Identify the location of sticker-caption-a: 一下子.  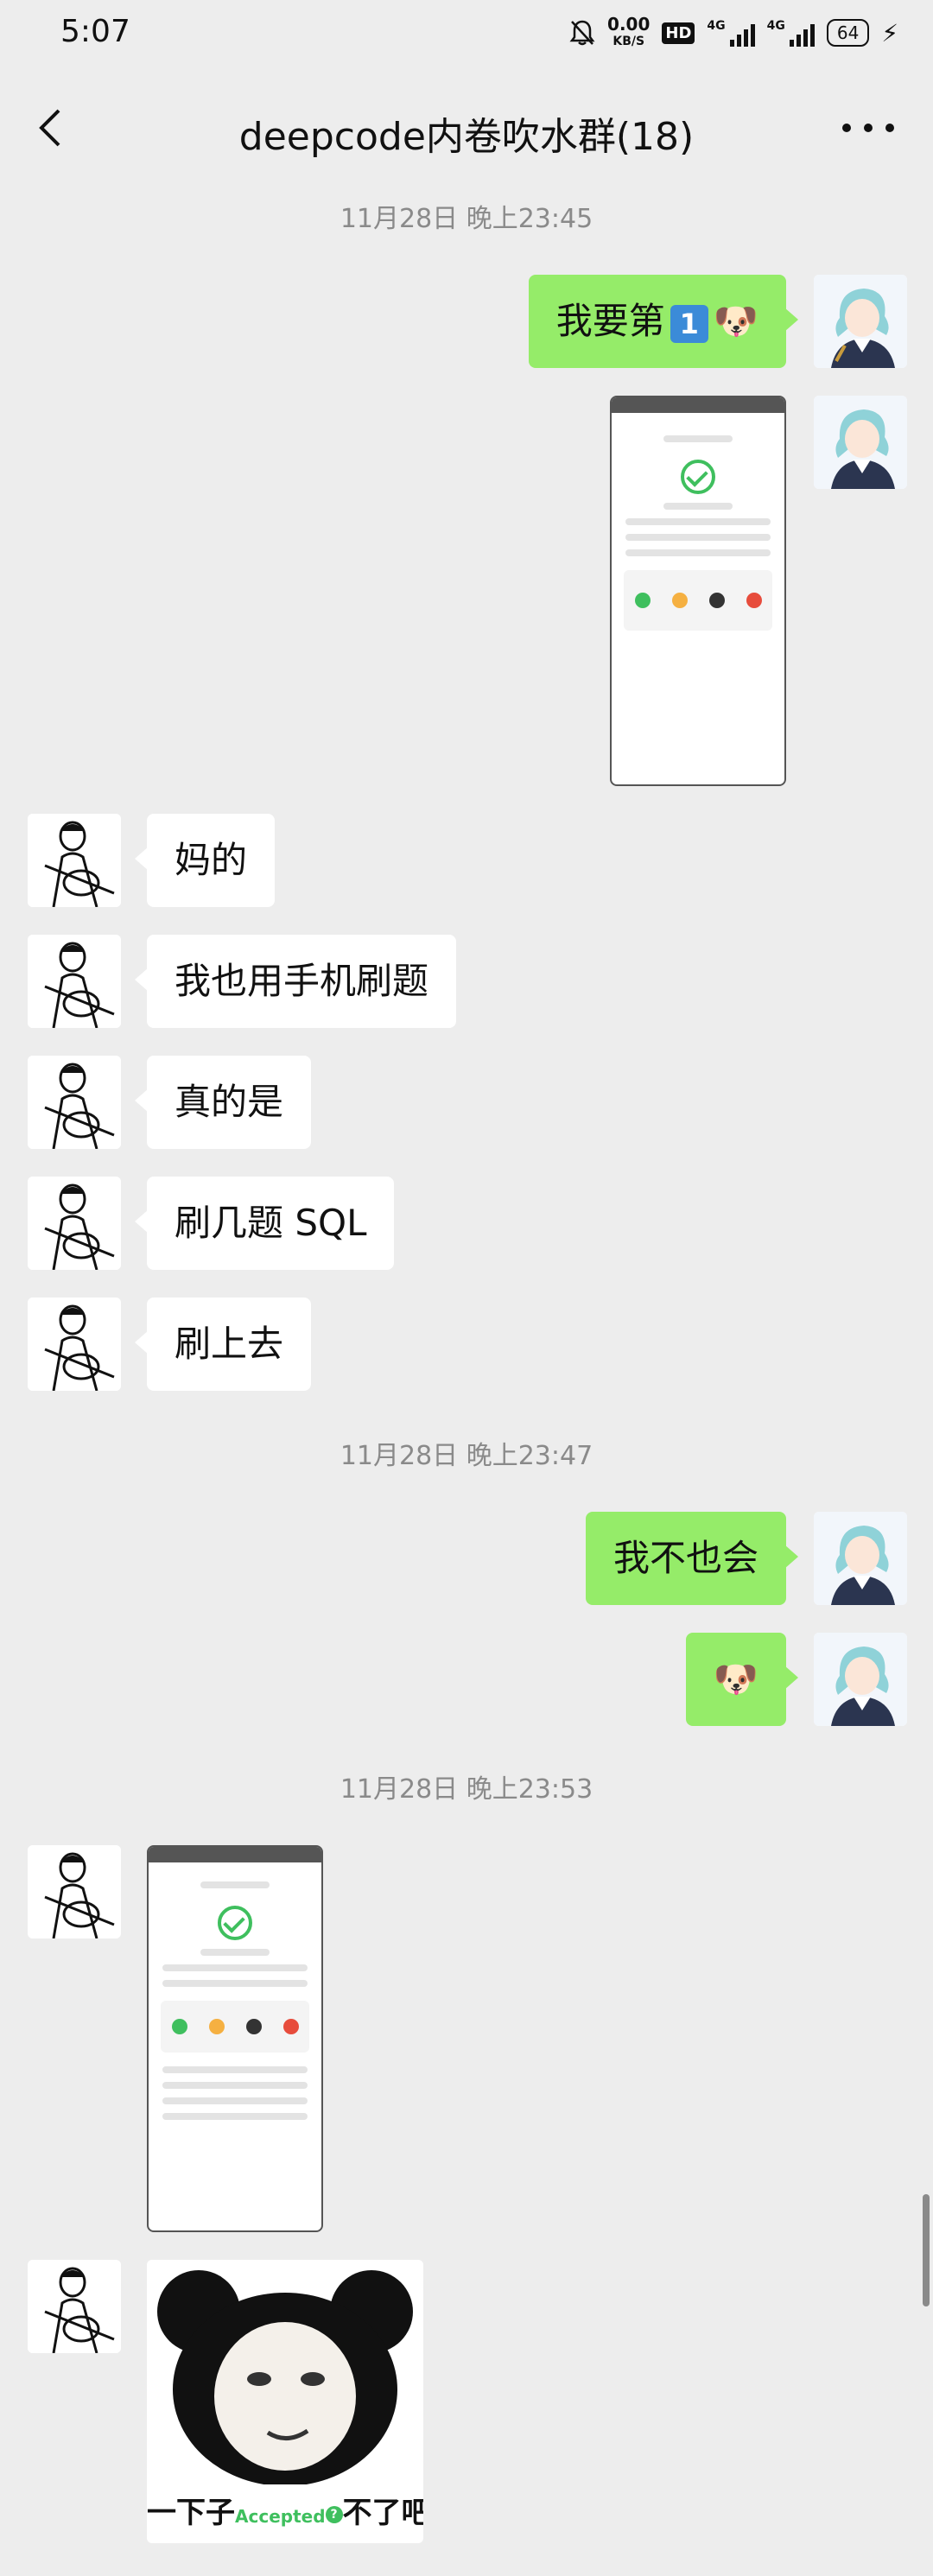
(191, 2513).